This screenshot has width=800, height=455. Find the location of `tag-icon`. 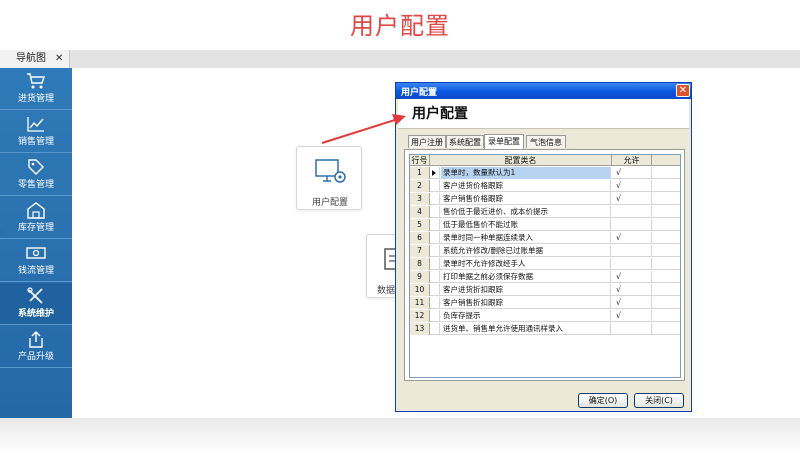

tag-icon is located at coordinates (36, 167).